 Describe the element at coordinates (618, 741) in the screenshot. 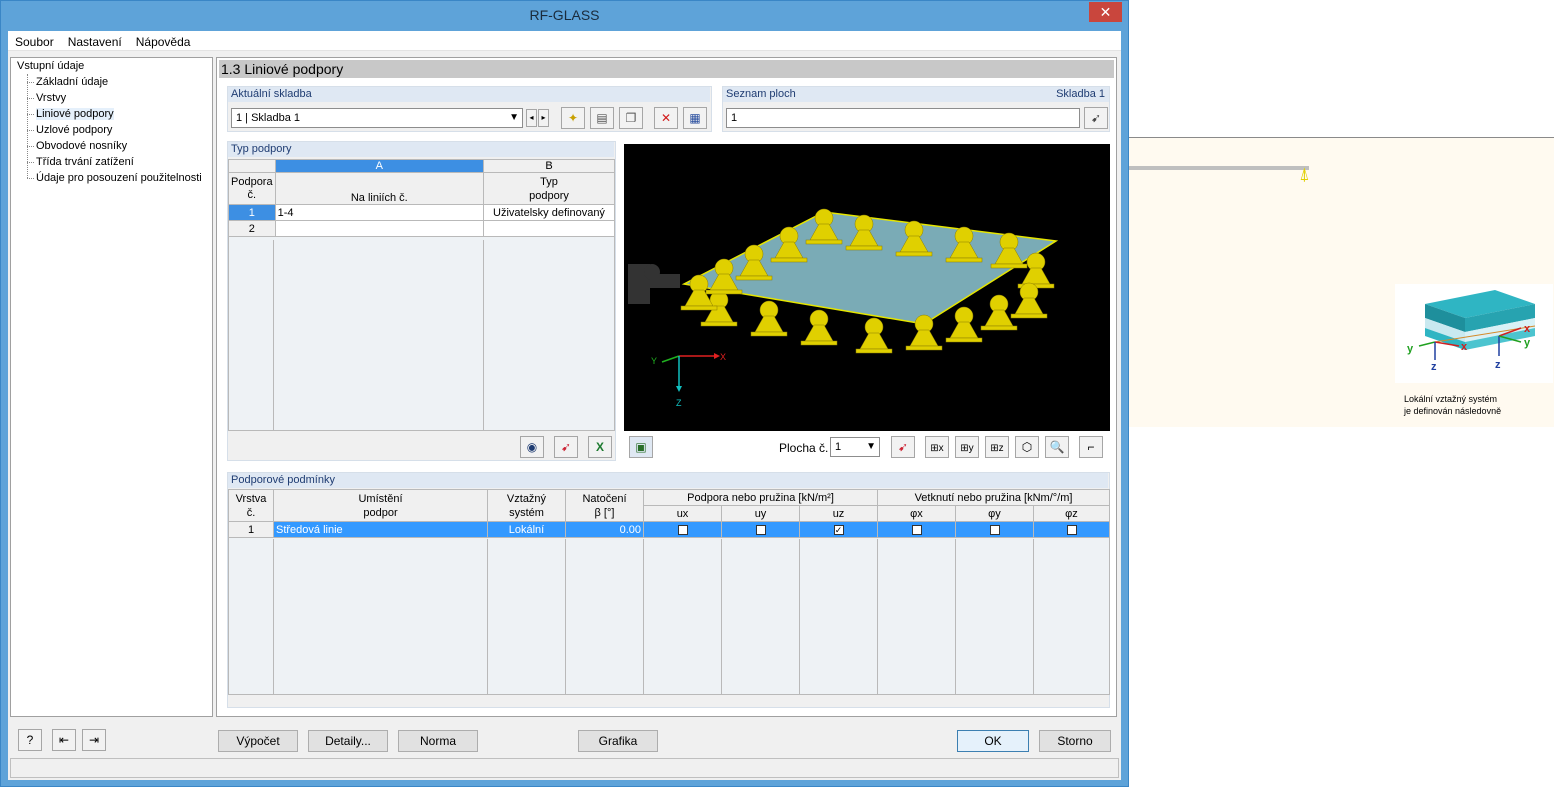

I see `grafika-button: Grafika` at that location.